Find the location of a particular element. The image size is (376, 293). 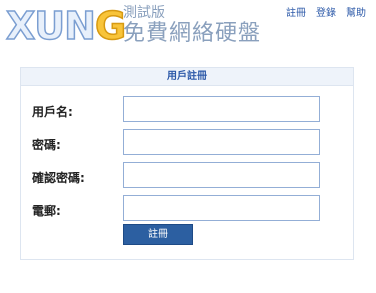

username-input is located at coordinates (221, 109).